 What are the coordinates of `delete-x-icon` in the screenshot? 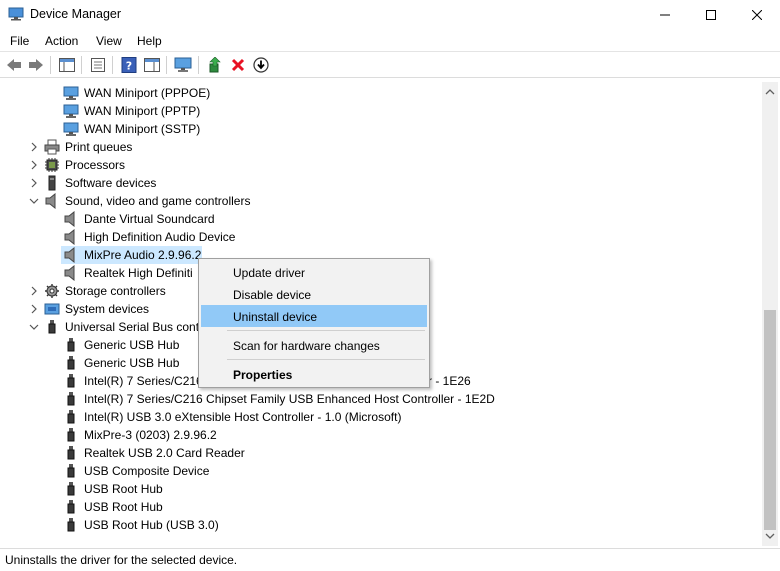 It's located at (238, 65).